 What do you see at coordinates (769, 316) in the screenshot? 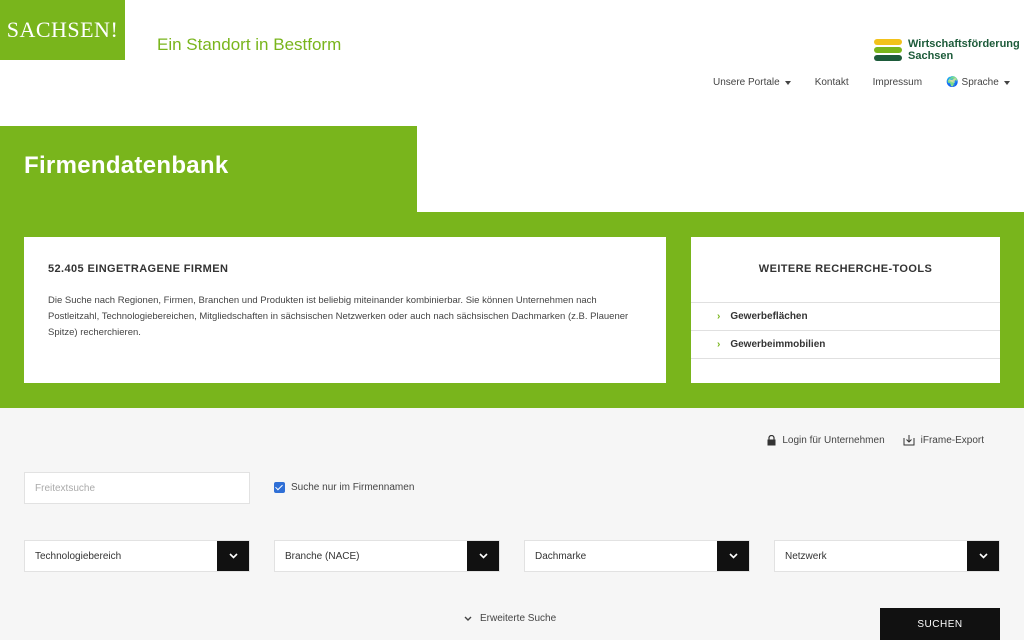
I see `tool-link-label: Gewerbeflächen` at bounding box center [769, 316].